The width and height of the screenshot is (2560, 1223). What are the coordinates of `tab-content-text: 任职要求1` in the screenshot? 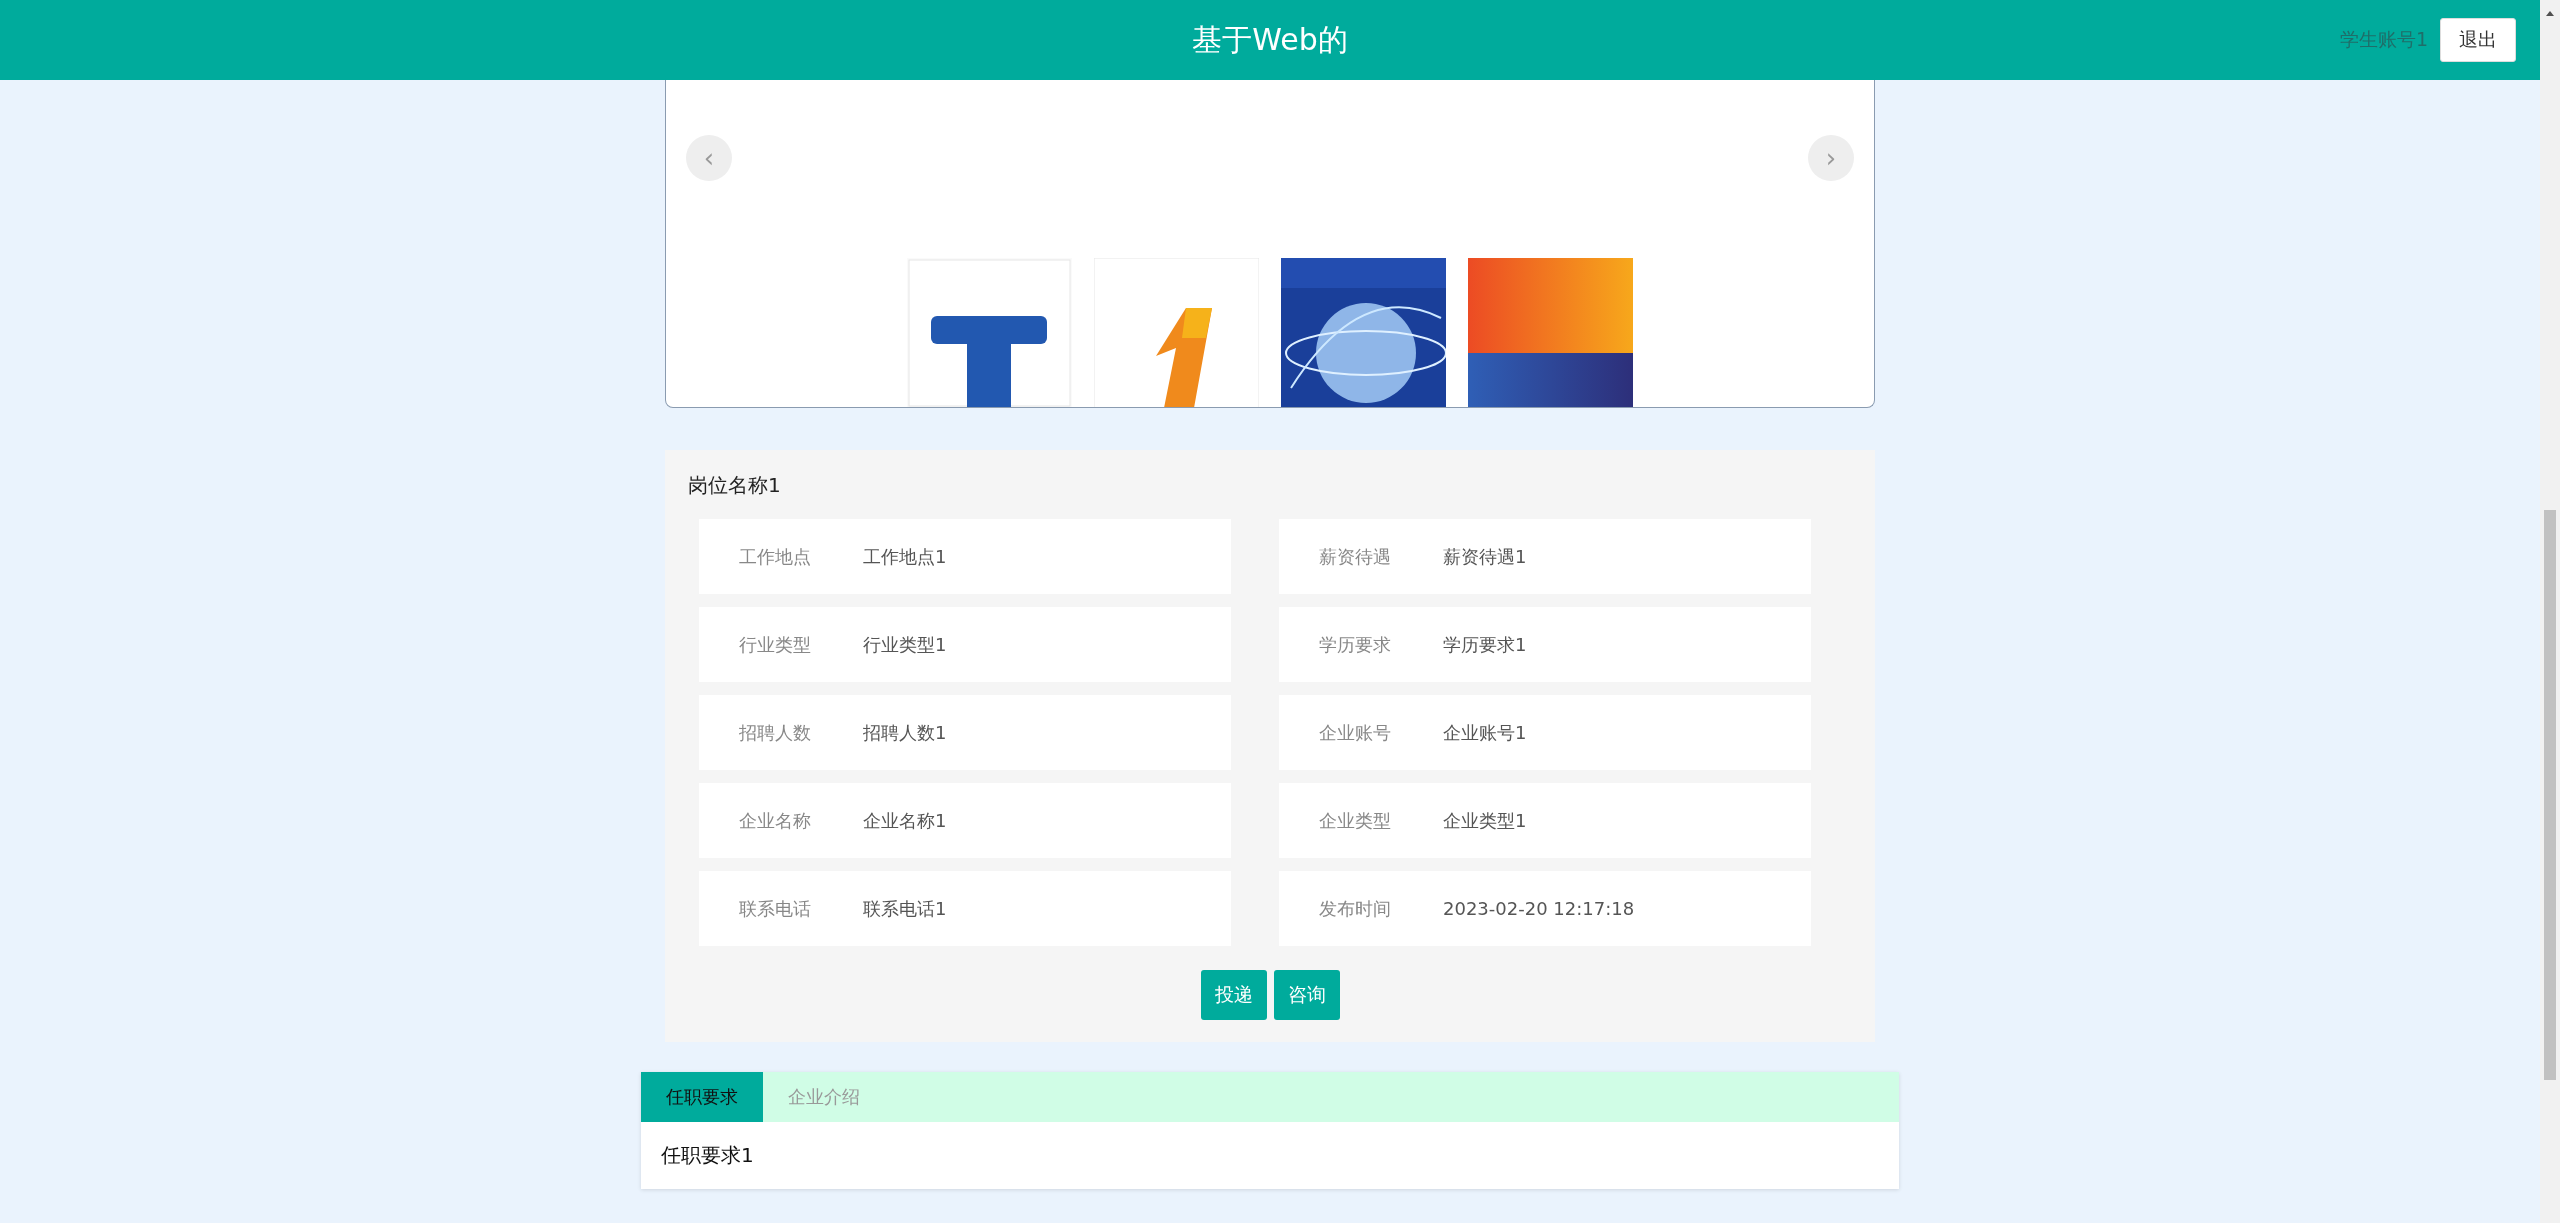 It's located at (707, 1155).